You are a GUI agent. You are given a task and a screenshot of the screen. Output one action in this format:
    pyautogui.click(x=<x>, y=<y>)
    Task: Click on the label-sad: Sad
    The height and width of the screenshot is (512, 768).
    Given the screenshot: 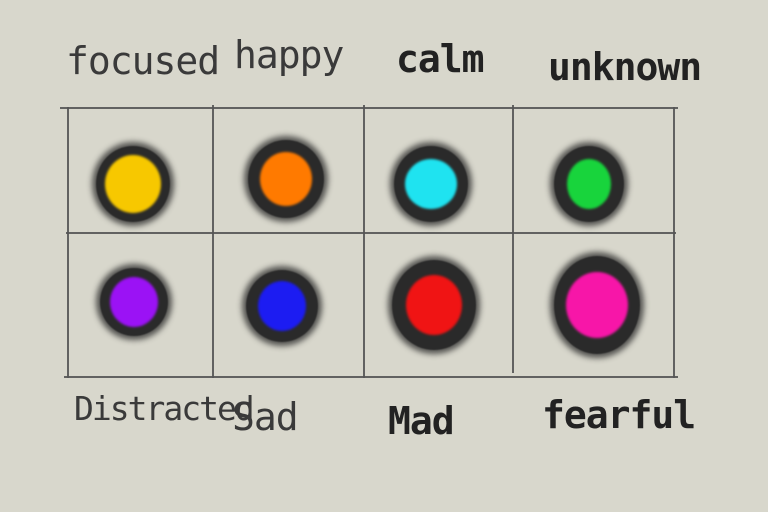 What is the action you would take?
    pyautogui.click(x=265, y=417)
    